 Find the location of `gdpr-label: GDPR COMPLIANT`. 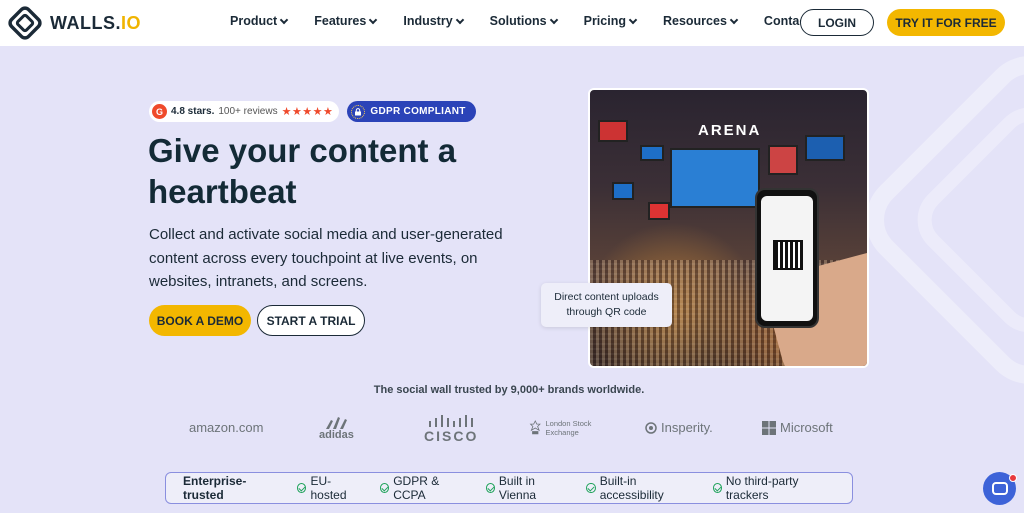

gdpr-label: GDPR COMPLIANT is located at coordinates (418, 111).